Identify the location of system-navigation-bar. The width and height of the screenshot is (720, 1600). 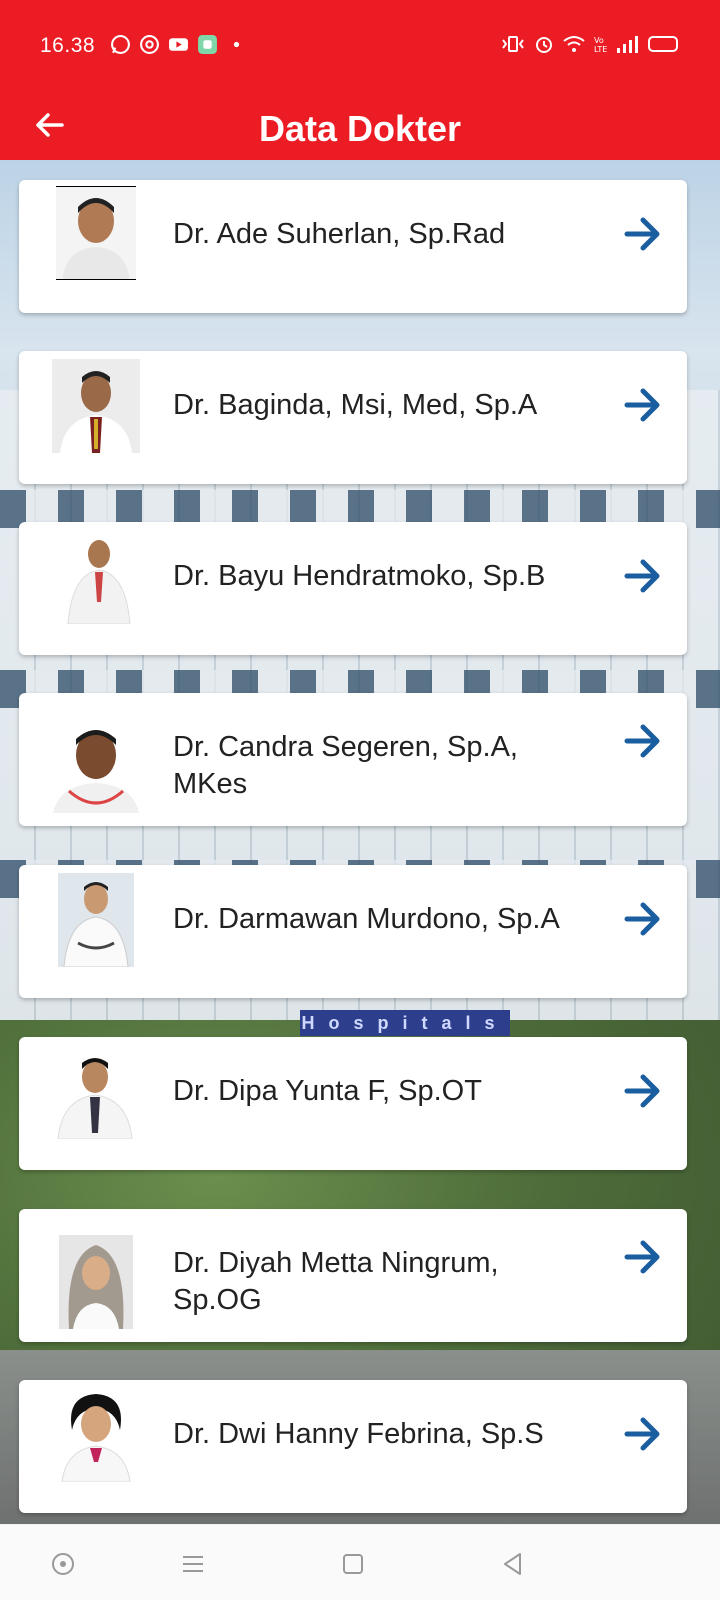
(360, 1562).